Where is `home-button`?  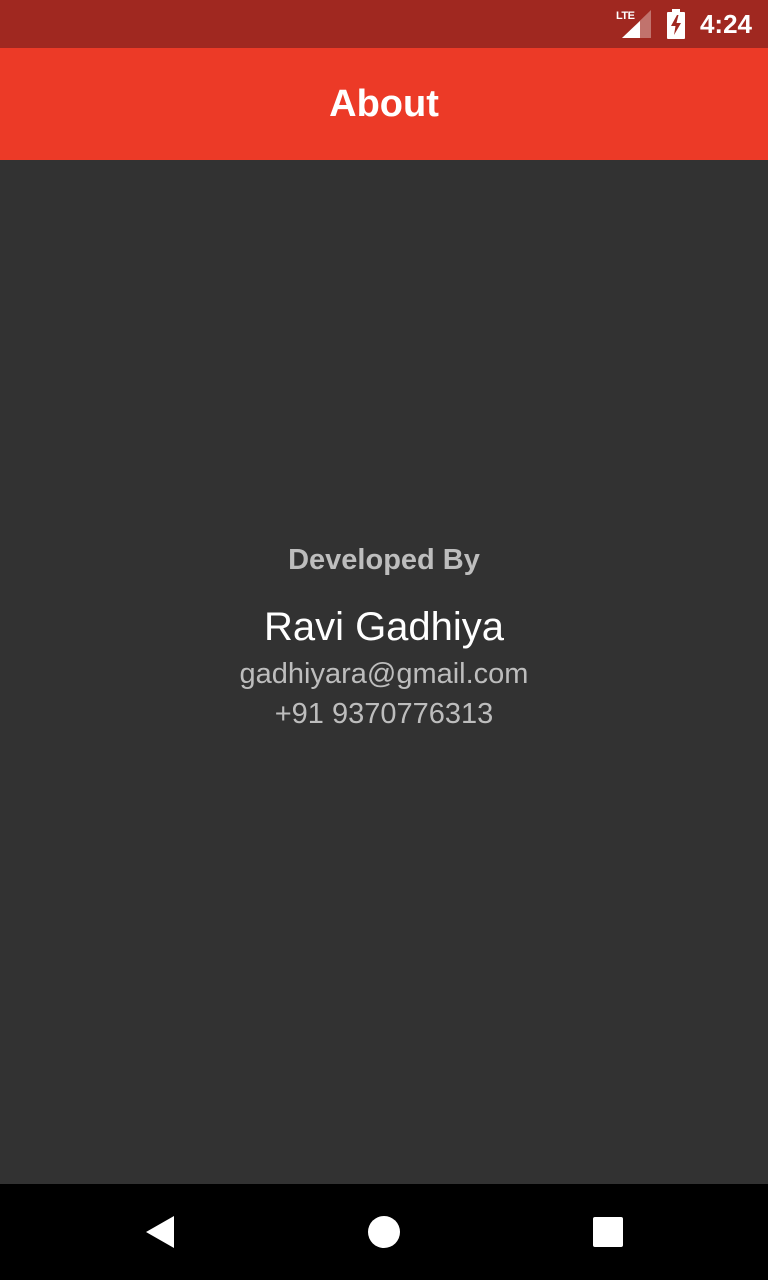
home-button is located at coordinates (384, 1232).